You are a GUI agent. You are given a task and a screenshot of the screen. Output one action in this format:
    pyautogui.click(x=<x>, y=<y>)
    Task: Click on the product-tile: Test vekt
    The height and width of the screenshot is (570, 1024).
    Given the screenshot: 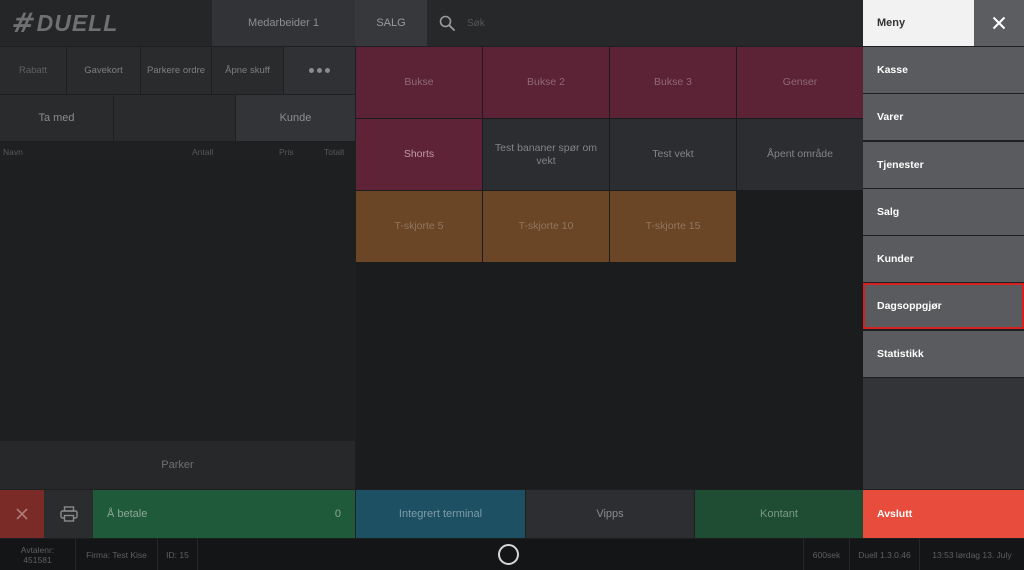 What is the action you would take?
    pyautogui.click(x=673, y=154)
    